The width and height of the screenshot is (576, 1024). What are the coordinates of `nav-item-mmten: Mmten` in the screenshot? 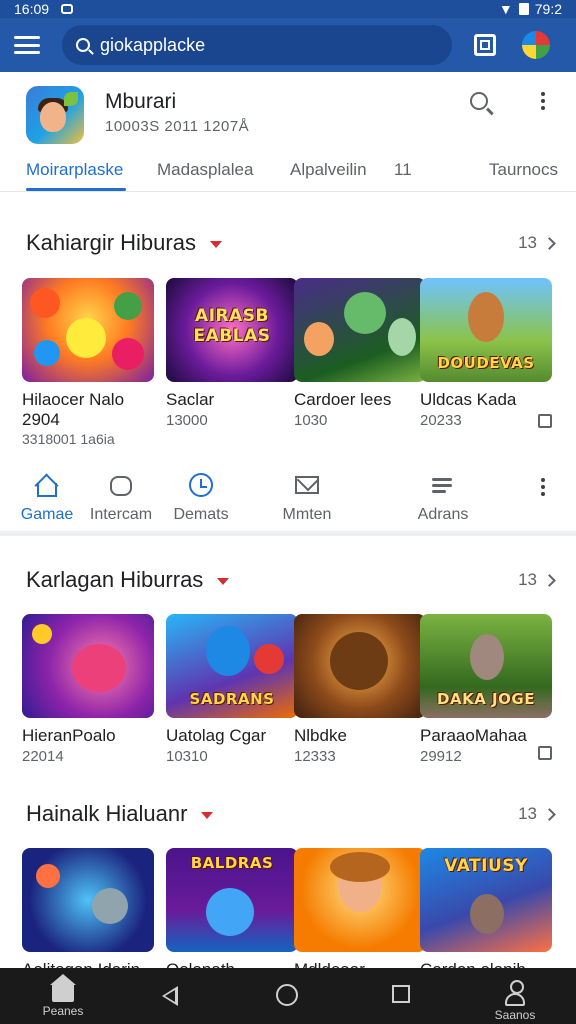 It's located at (307, 498).